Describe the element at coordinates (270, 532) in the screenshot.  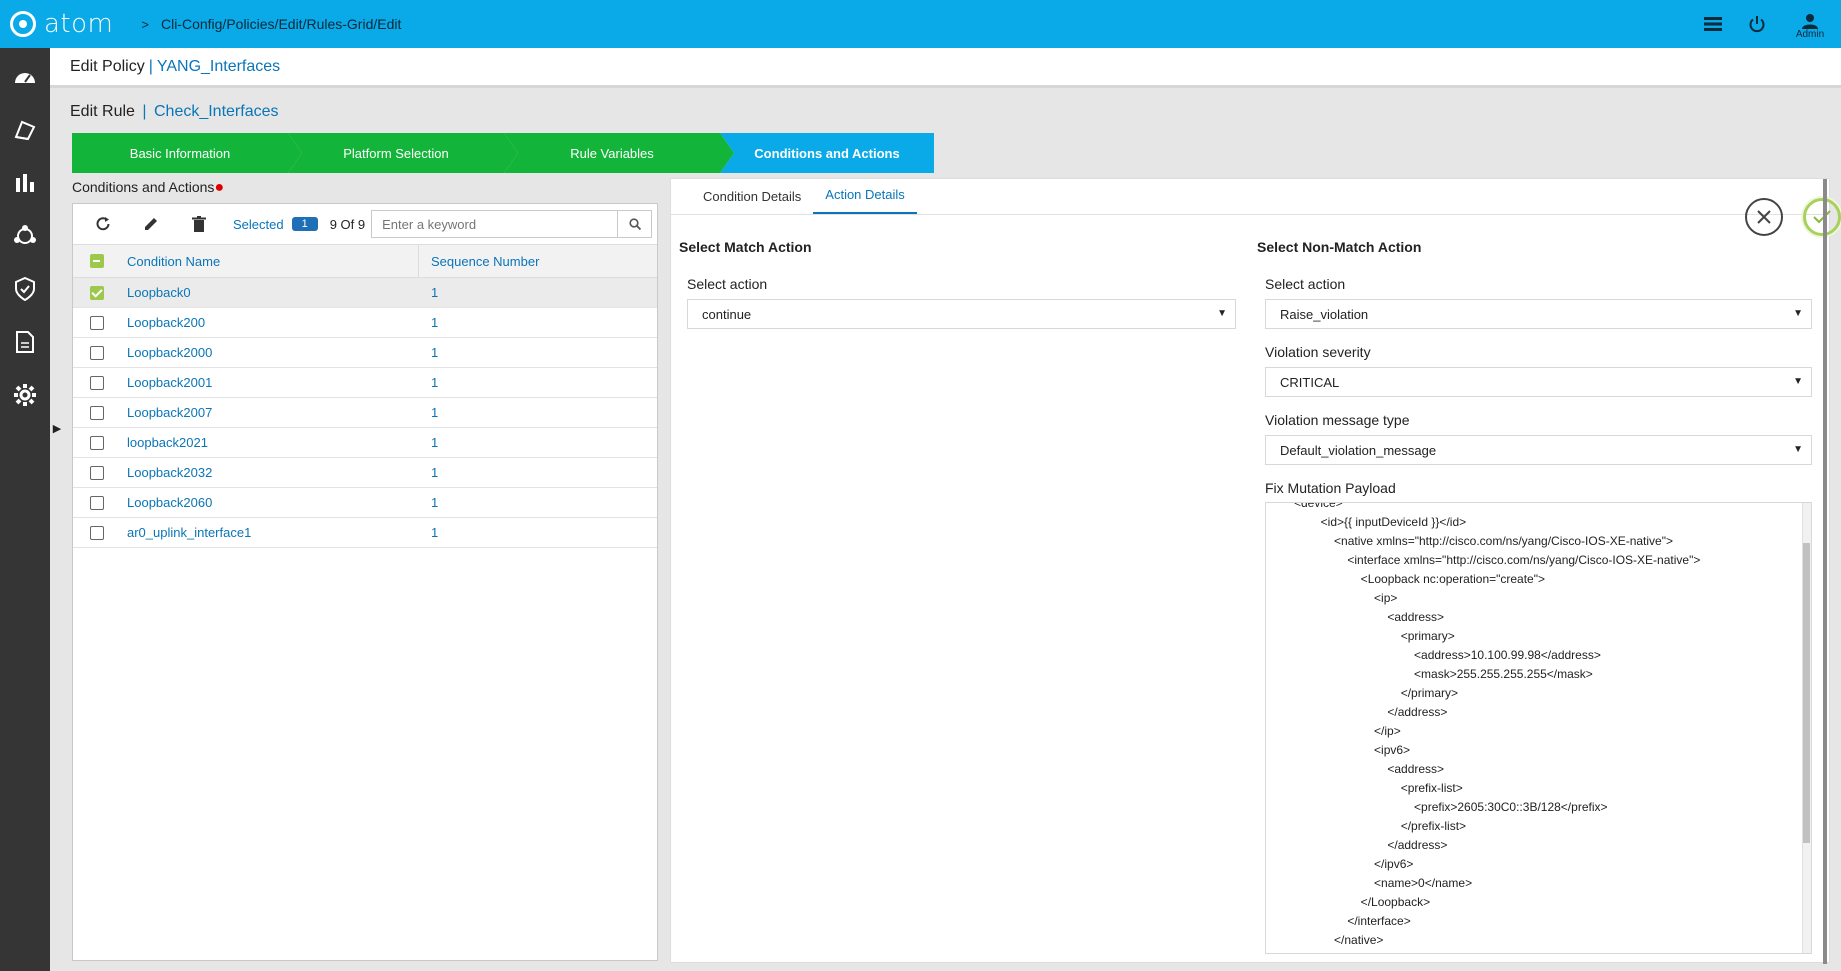
I see `condition-name-cell: ar0_uplink_interface1` at that location.